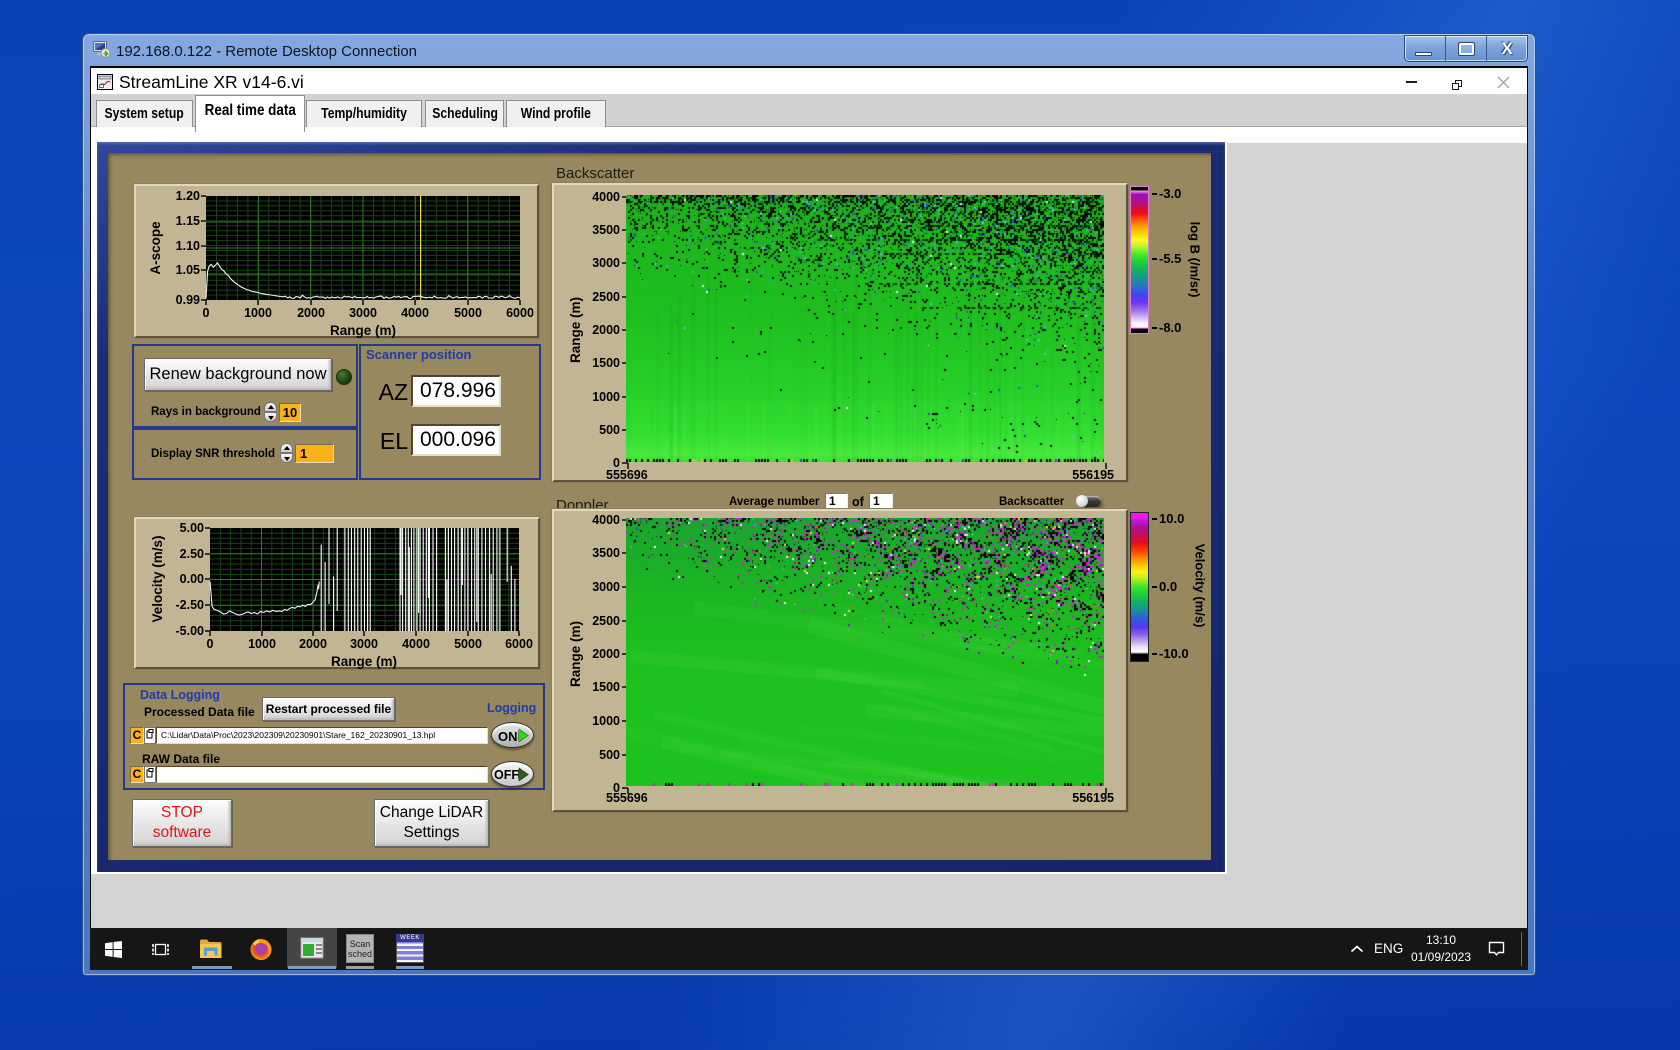  Describe the element at coordinates (188, 270) in the screenshot. I see `svg-text: 1.05` at that location.